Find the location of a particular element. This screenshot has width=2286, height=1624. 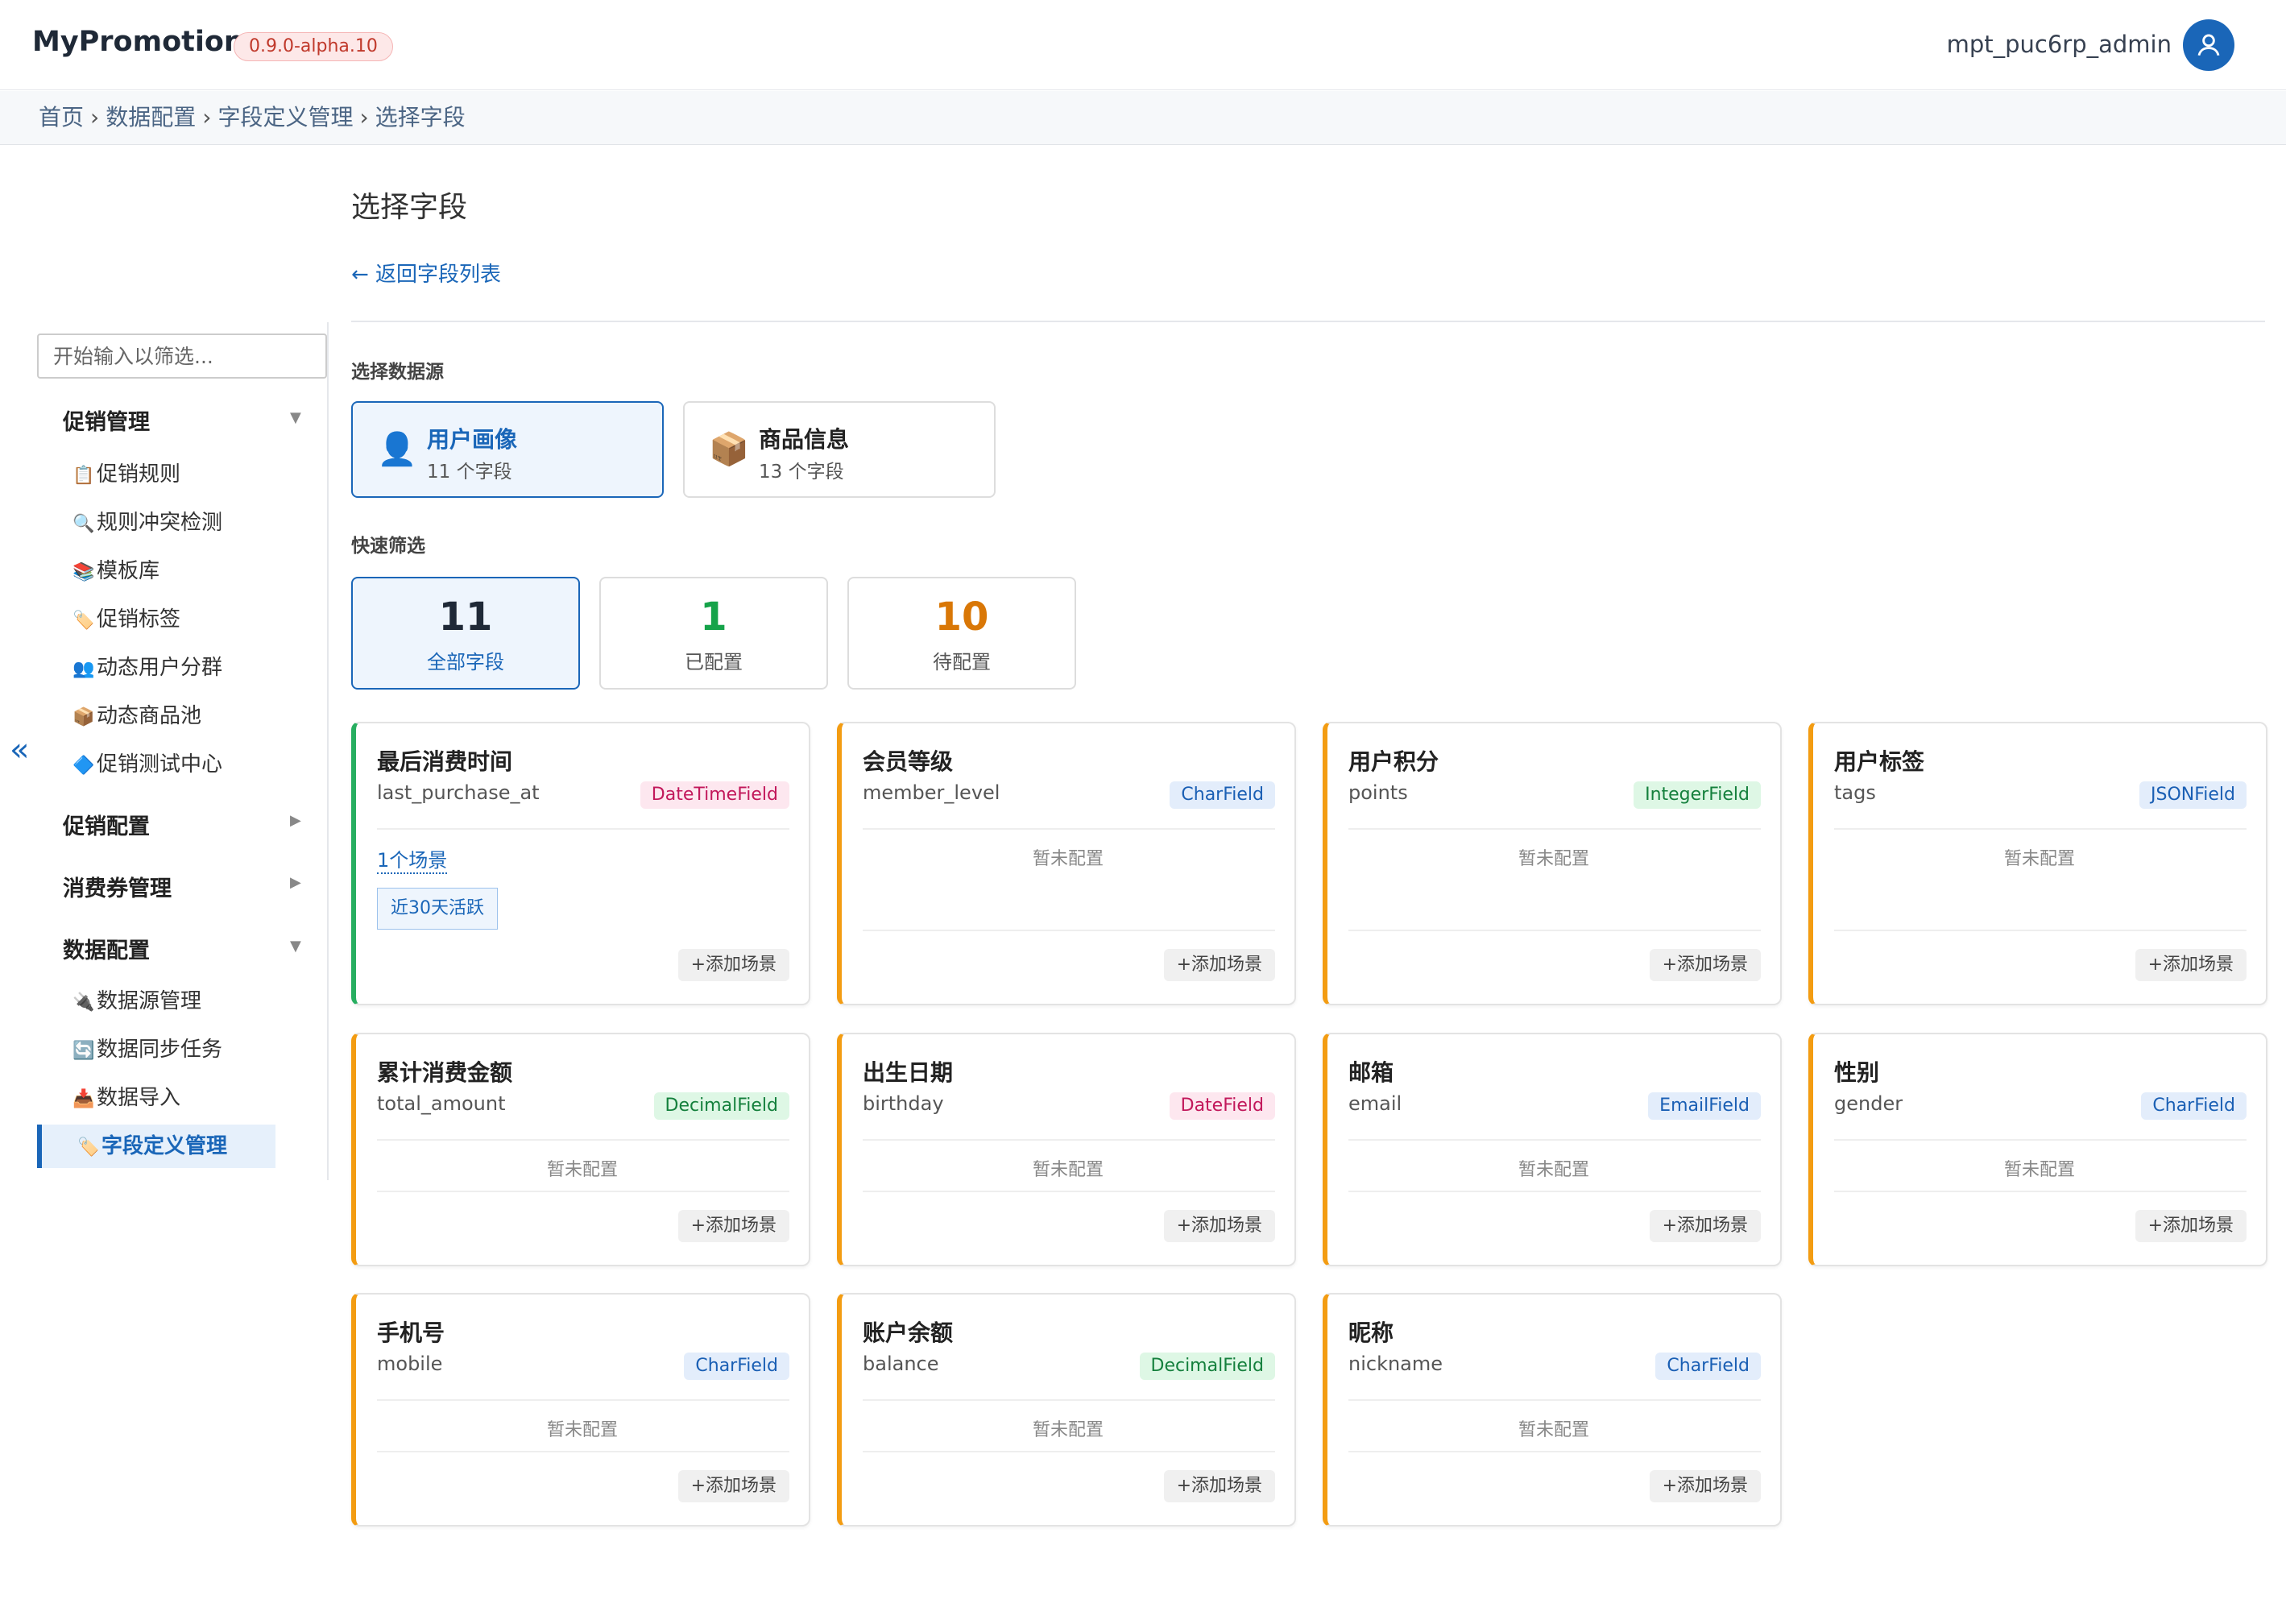

field-title: 昵称 is located at coordinates (1371, 1333).